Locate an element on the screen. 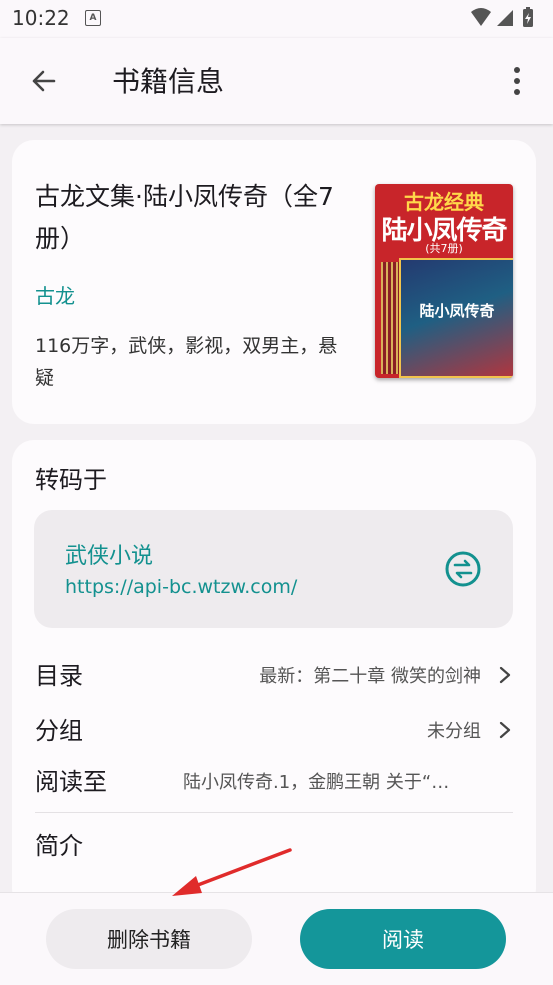  delete-book-button: 删除书籍 is located at coordinates (149, 939).